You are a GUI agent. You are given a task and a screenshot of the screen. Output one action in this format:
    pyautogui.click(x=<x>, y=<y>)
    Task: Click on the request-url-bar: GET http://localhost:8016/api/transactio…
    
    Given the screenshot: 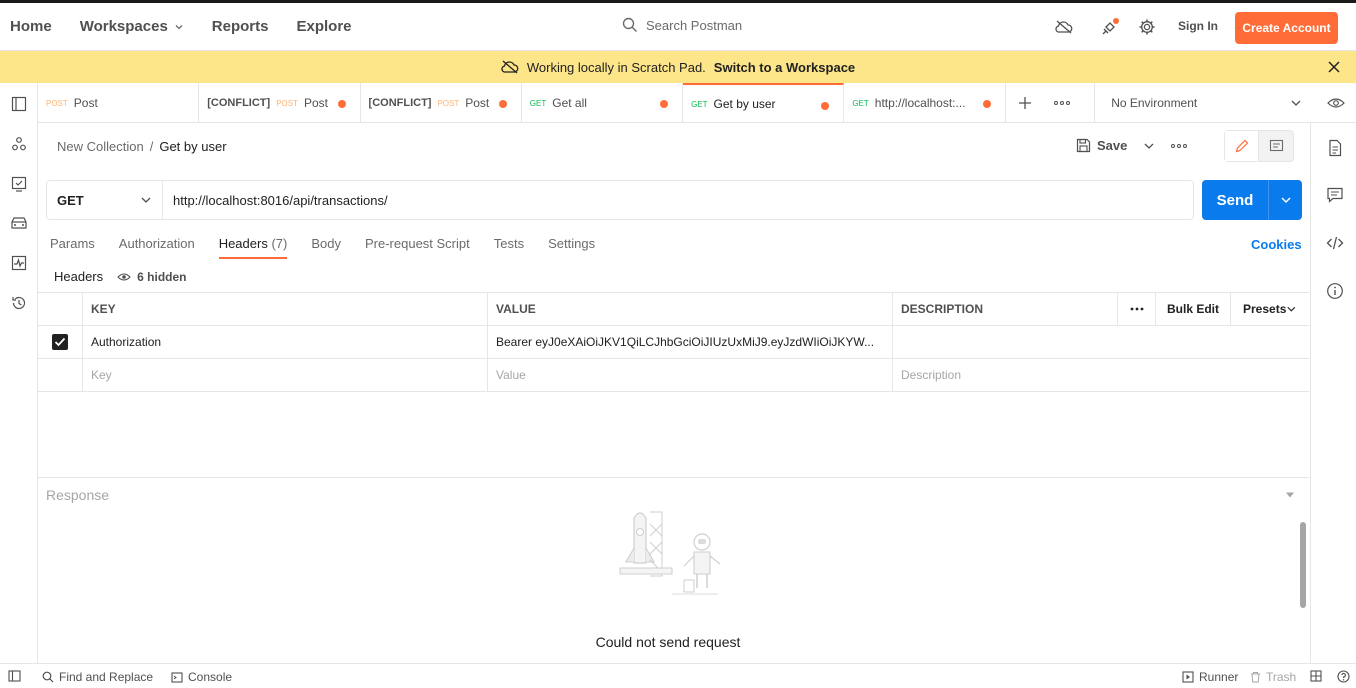 What is the action you would take?
    pyautogui.click(x=620, y=200)
    